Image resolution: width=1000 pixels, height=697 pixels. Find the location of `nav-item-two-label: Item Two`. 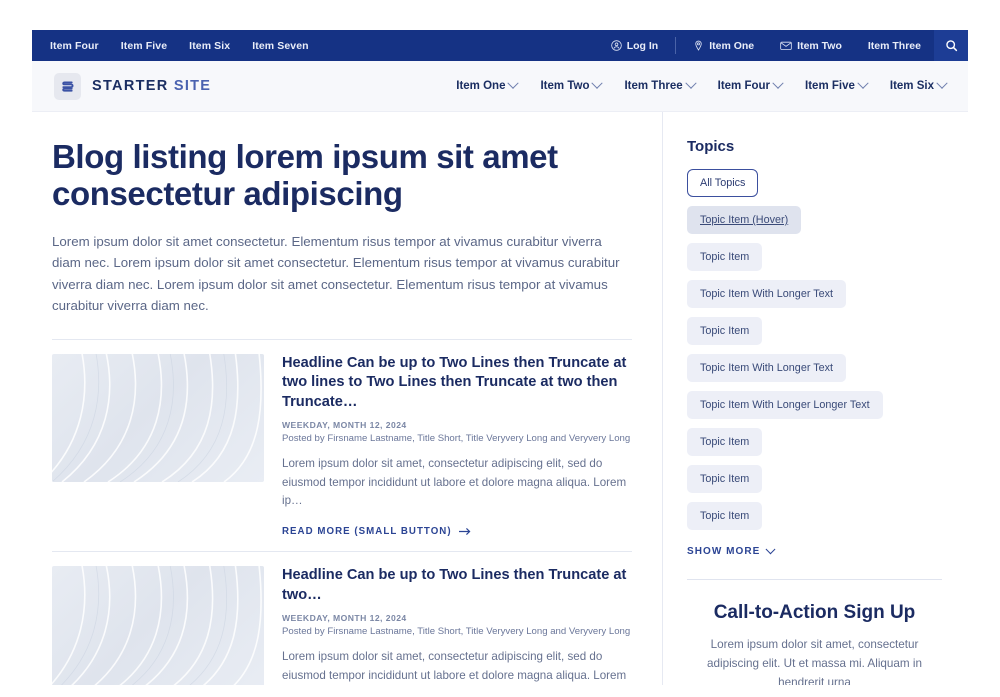

nav-item-two-label: Item Two is located at coordinates (565, 86).